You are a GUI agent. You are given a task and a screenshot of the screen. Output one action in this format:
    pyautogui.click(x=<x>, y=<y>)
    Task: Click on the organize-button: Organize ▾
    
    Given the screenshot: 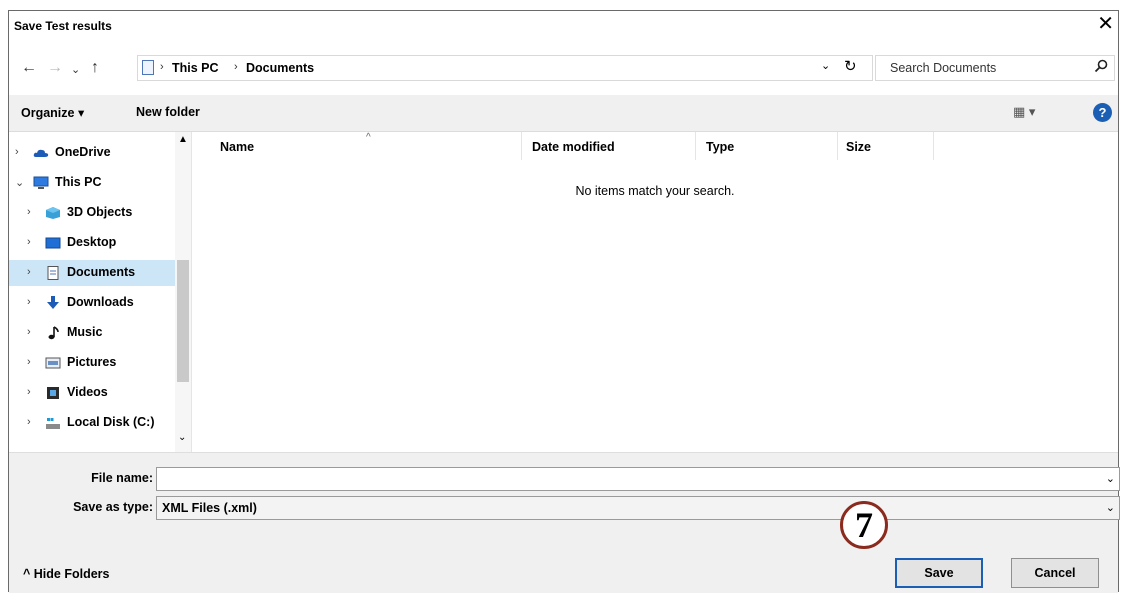 What is the action you would take?
    pyautogui.click(x=52, y=112)
    